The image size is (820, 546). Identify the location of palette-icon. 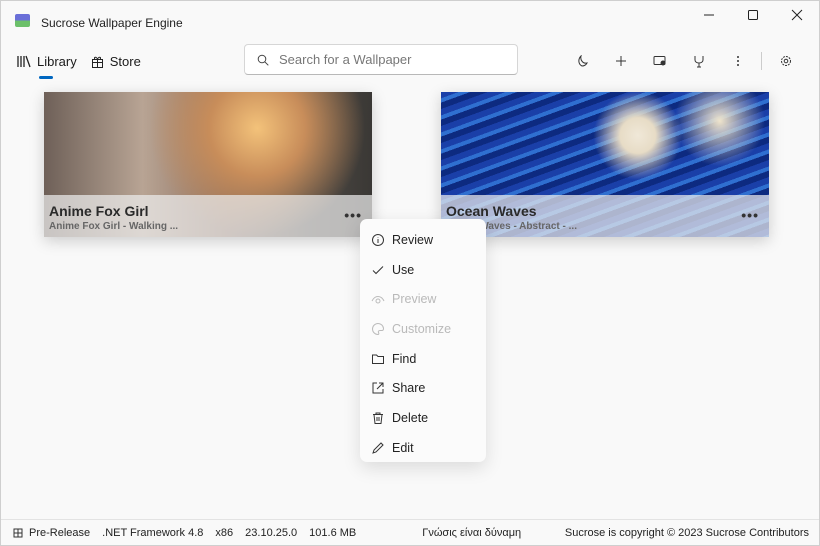
(378, 328).